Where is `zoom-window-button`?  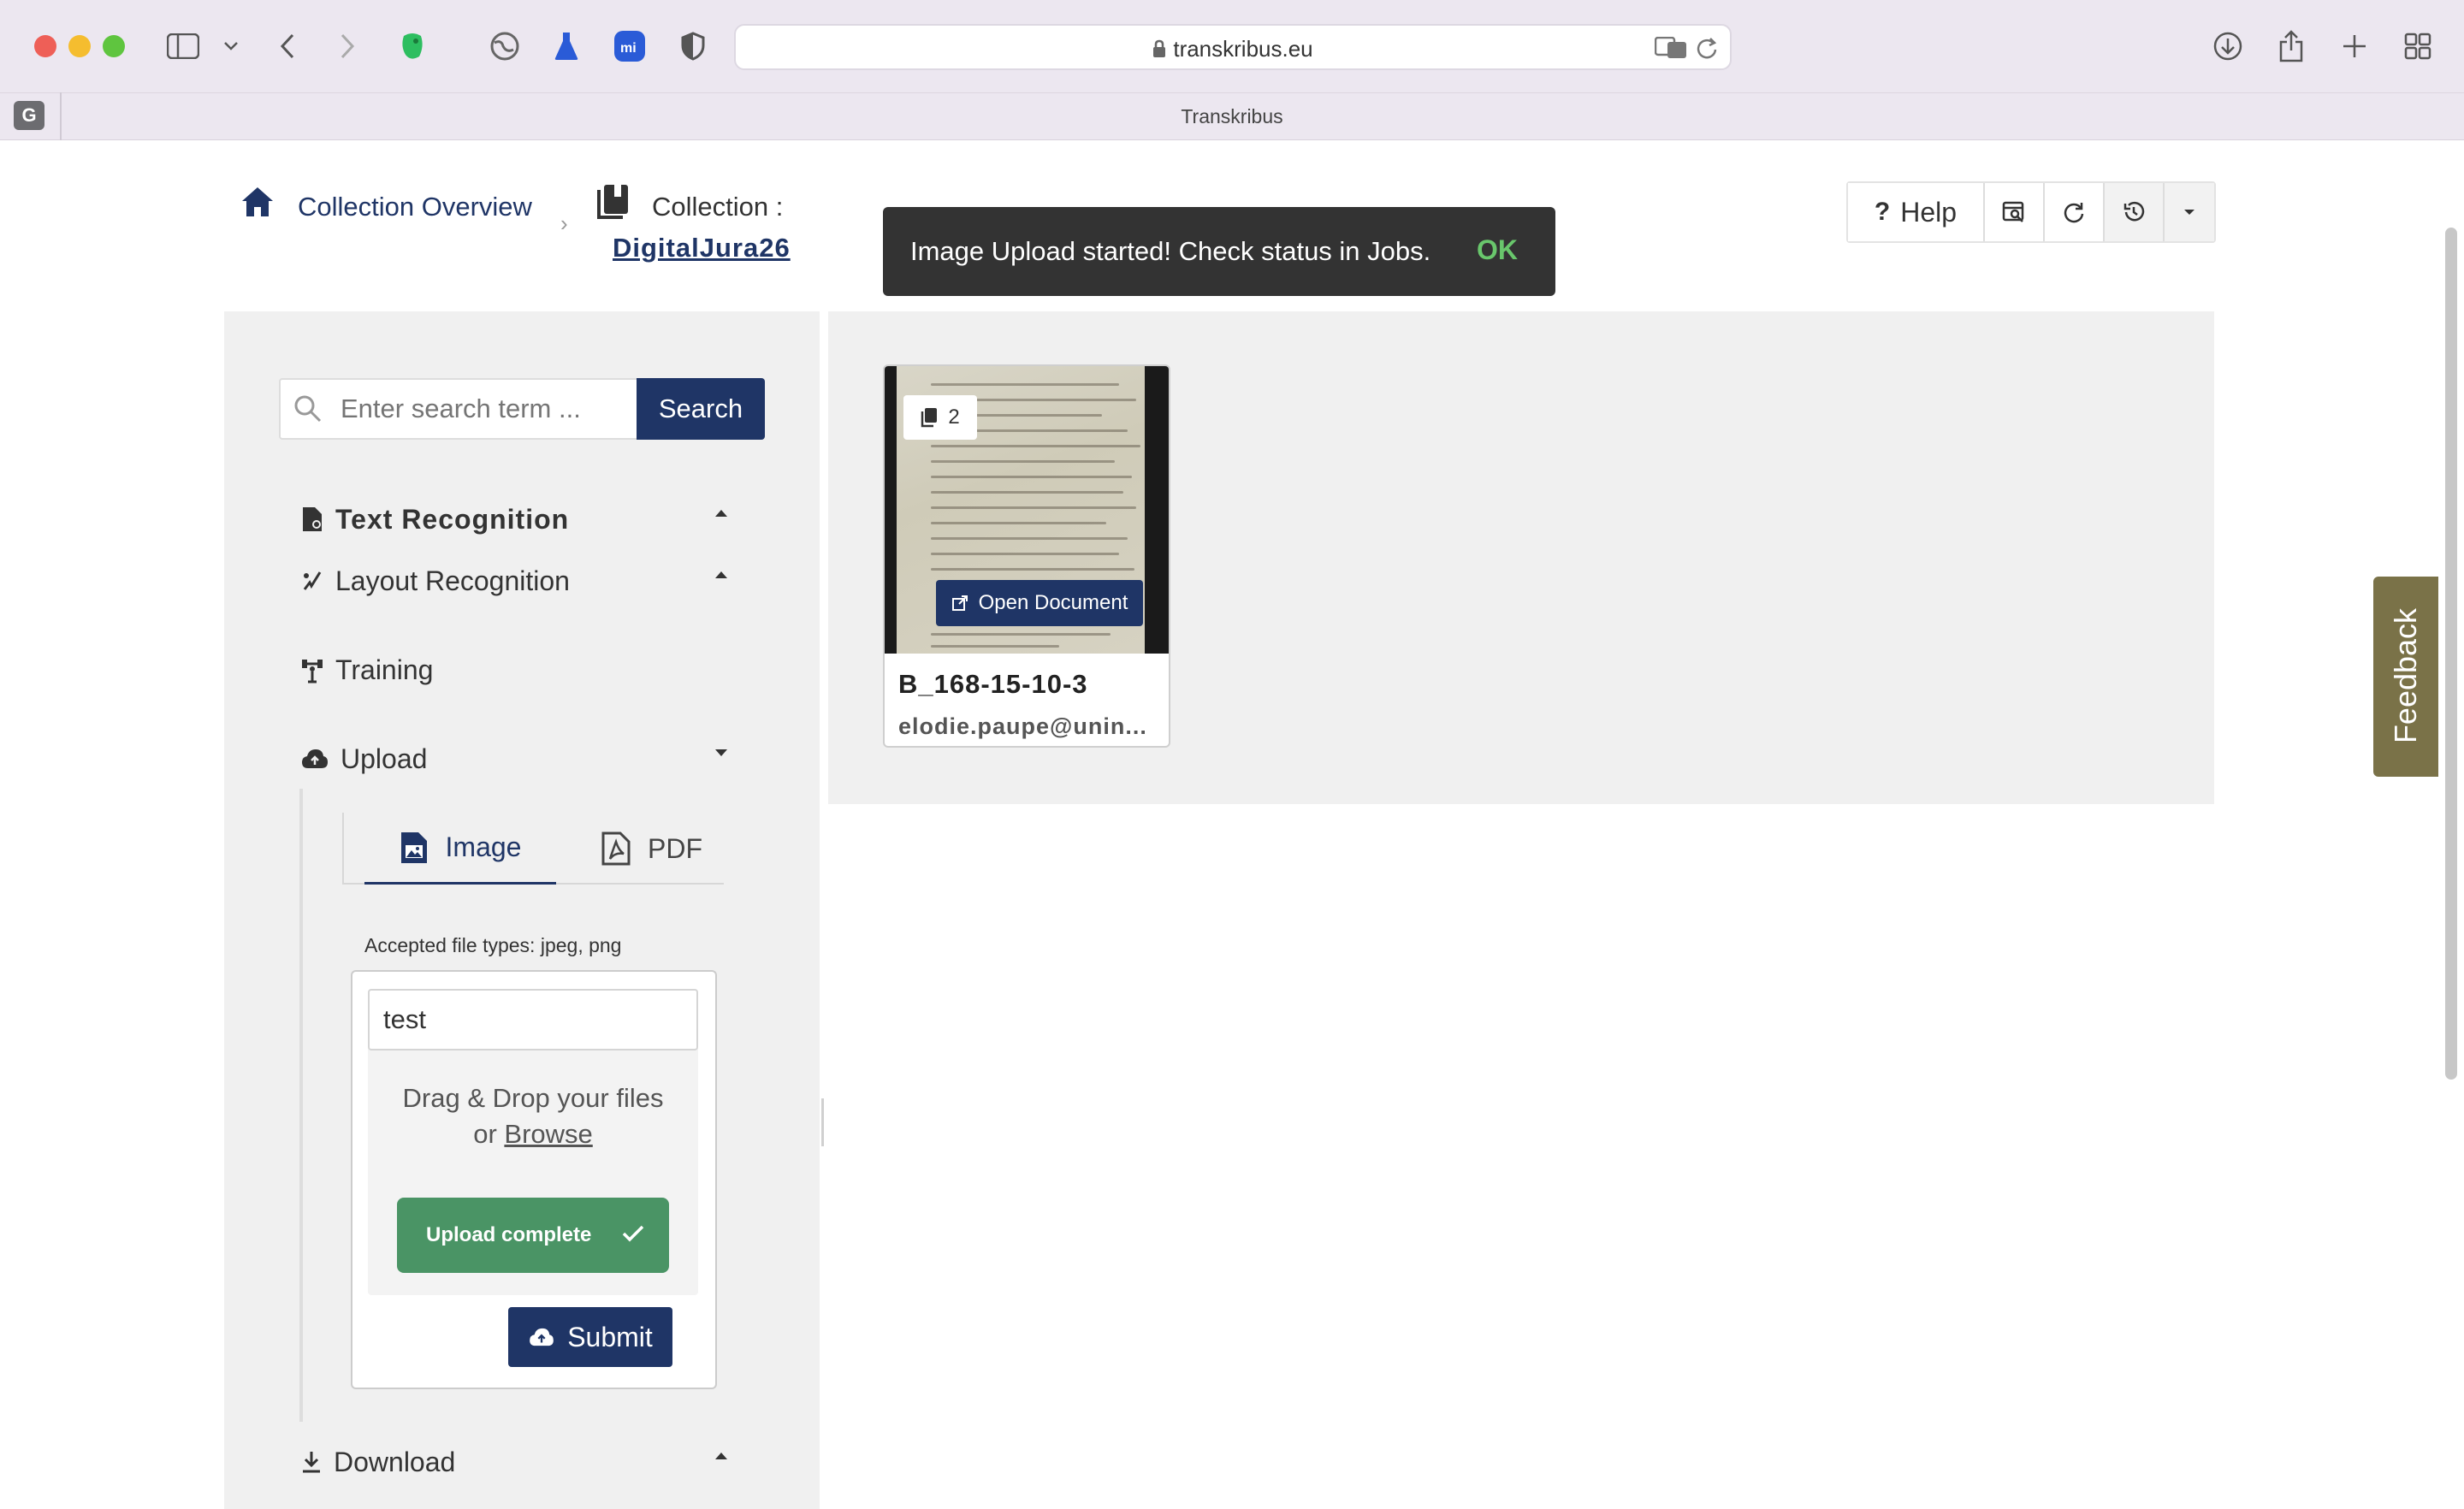
zoom-window-button is located at coordinates (114, 46).